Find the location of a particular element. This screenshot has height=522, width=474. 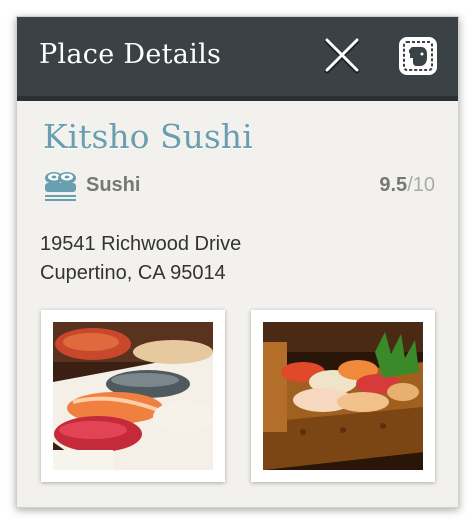

evernote-button is located at coordinates (418, 56).